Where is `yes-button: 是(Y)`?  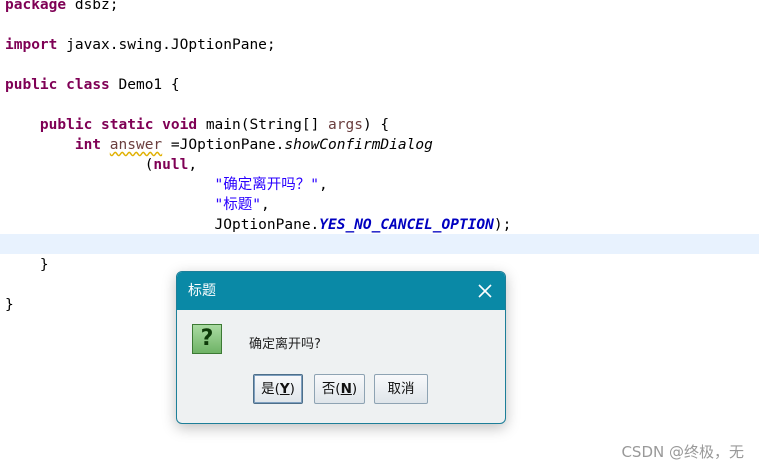
yes-button: 是(Y) is located at coordinates (278, 389).